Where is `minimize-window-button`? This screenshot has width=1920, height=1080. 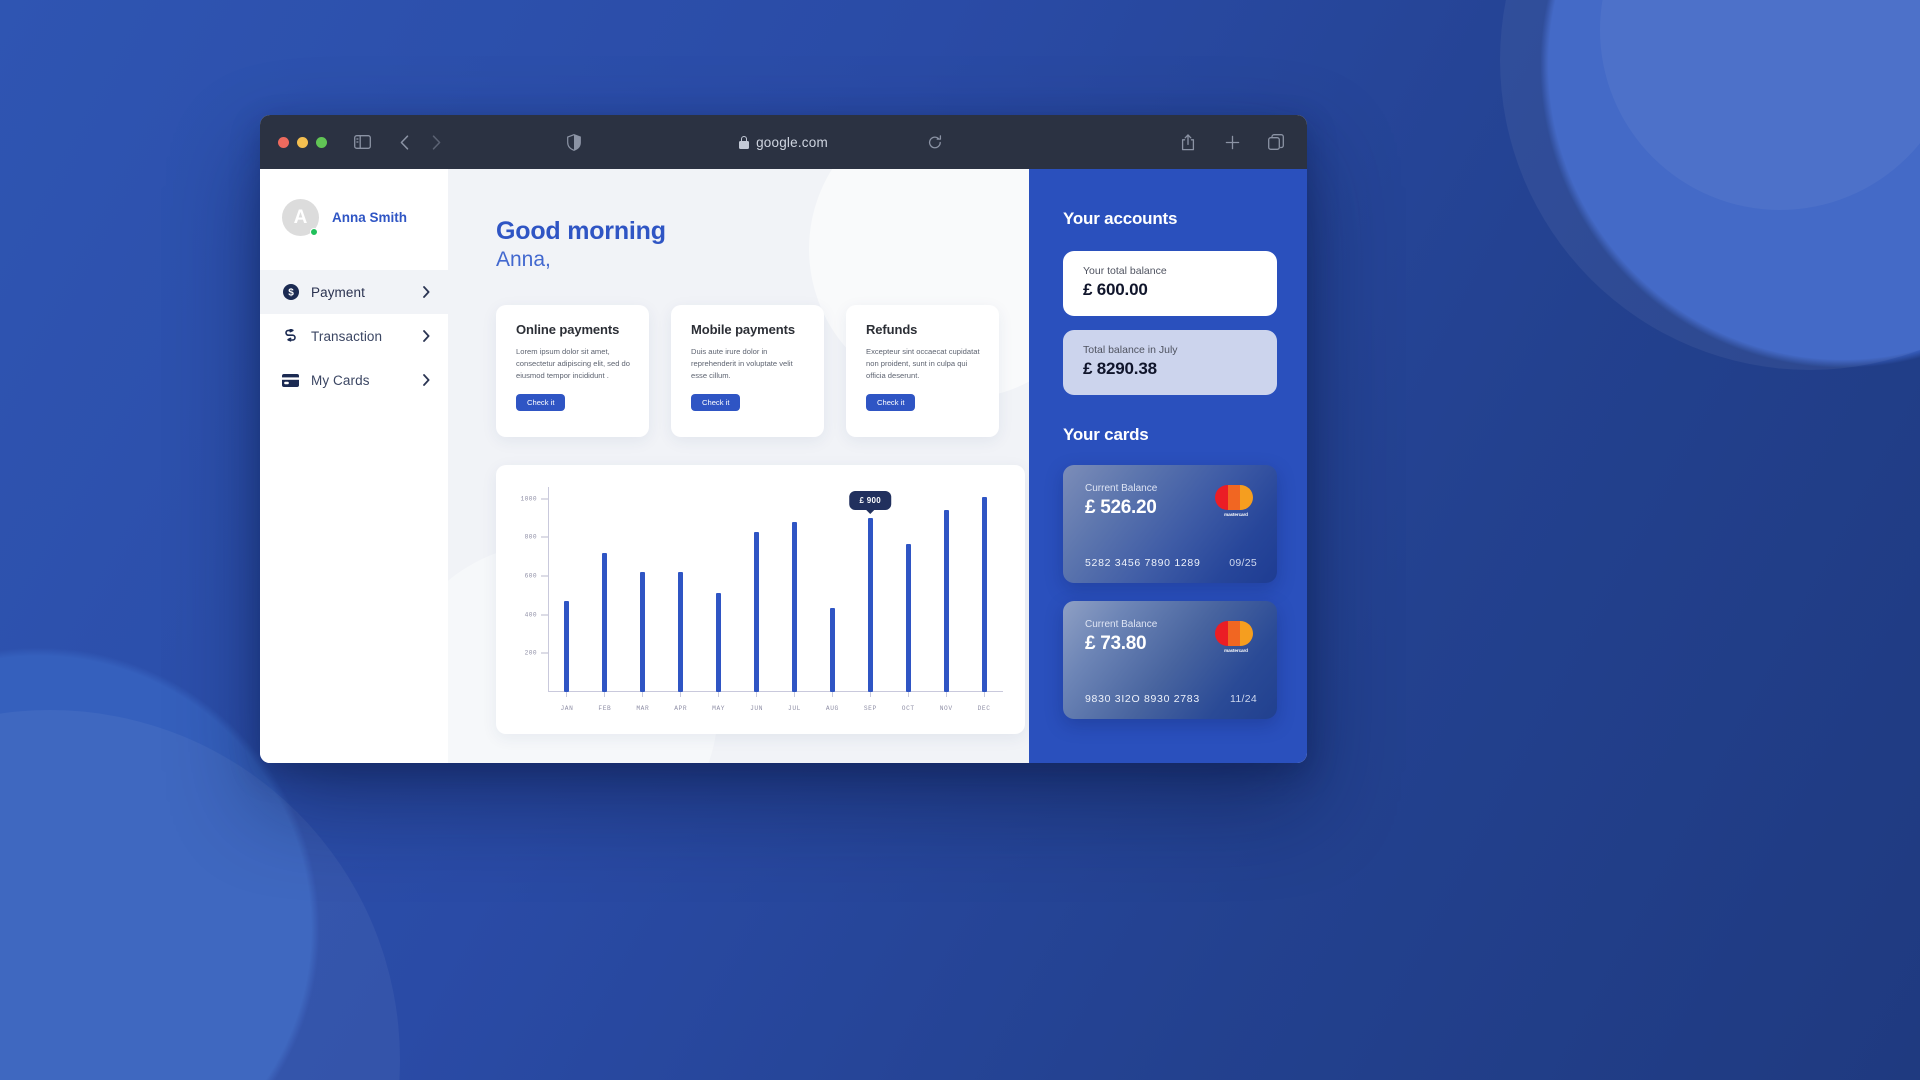
minimize-window-button is located at coordinates (302, 142).